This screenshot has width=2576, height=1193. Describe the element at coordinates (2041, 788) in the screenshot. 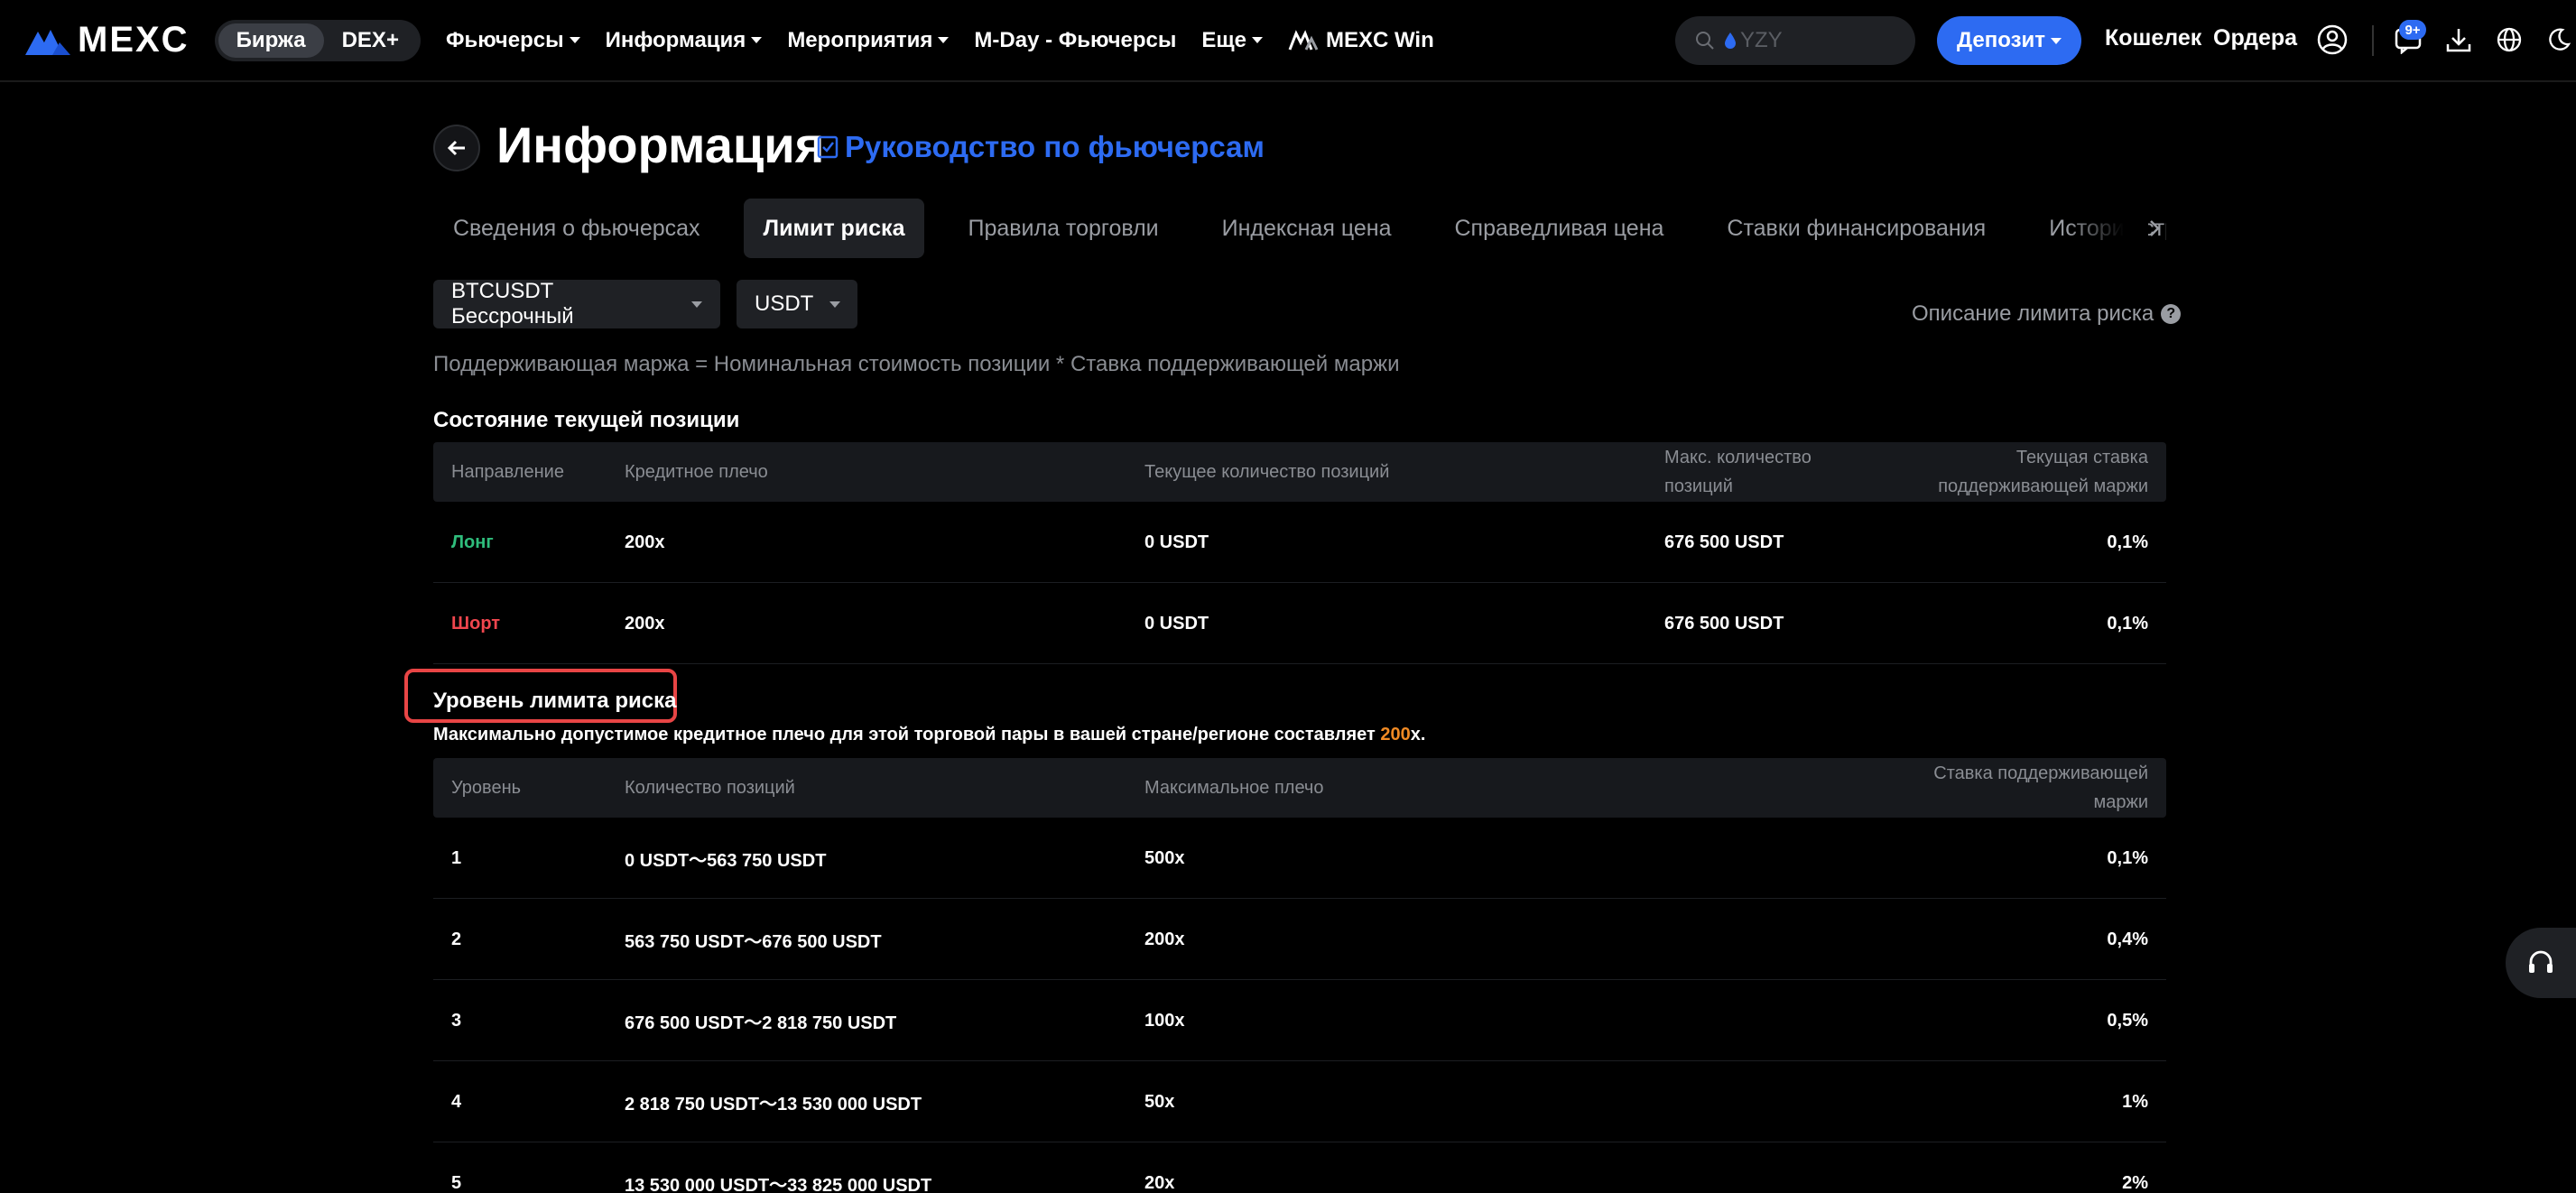

I see `th-mm-rate: Ставка поддерживающей маржи` at that location.